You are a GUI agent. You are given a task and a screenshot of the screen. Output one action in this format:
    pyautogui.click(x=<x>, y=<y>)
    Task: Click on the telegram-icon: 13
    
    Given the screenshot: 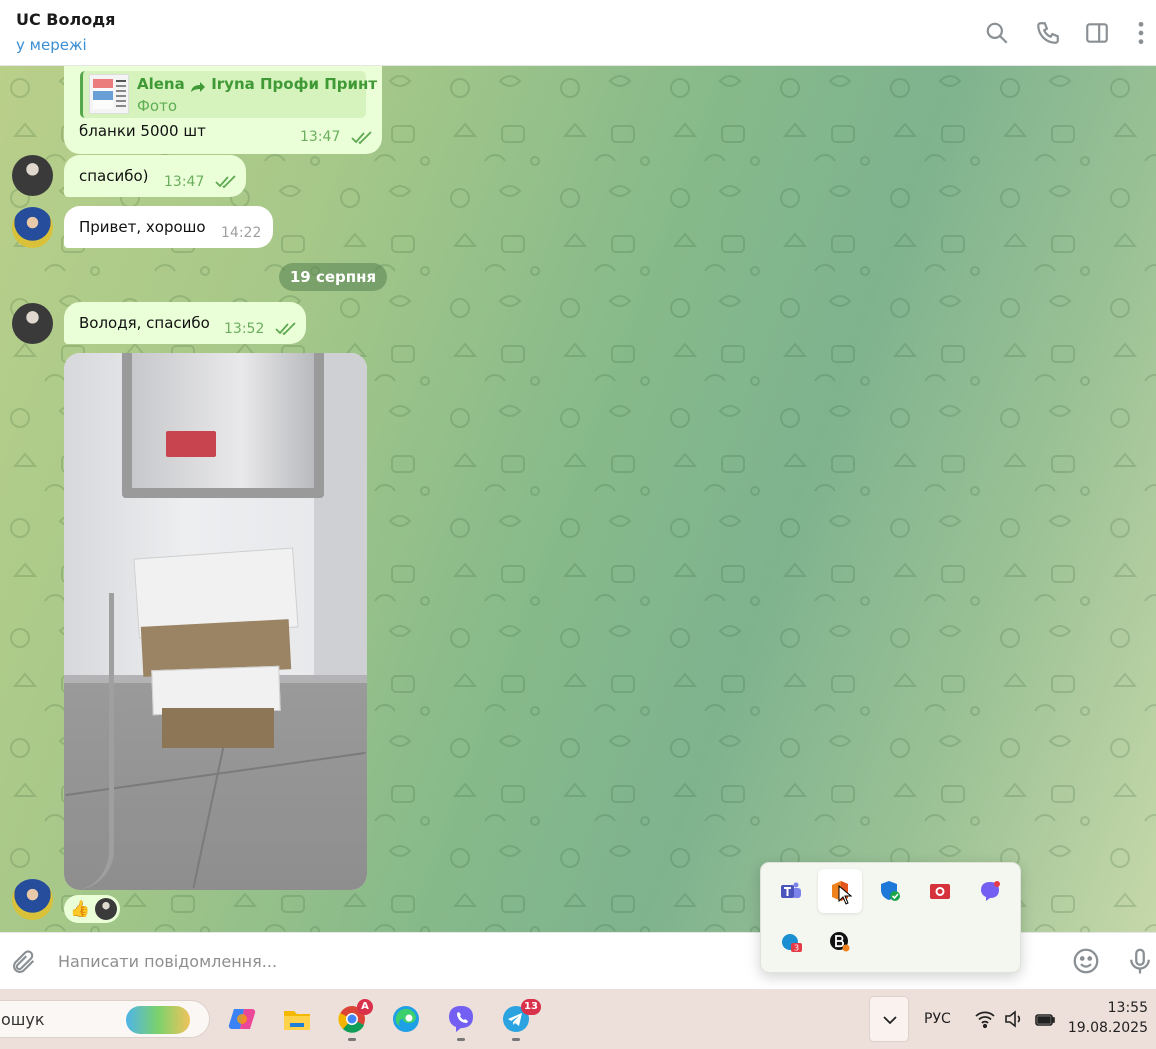 What is the action you would take?
    pyautogui.click(x=518, y=1020)
    